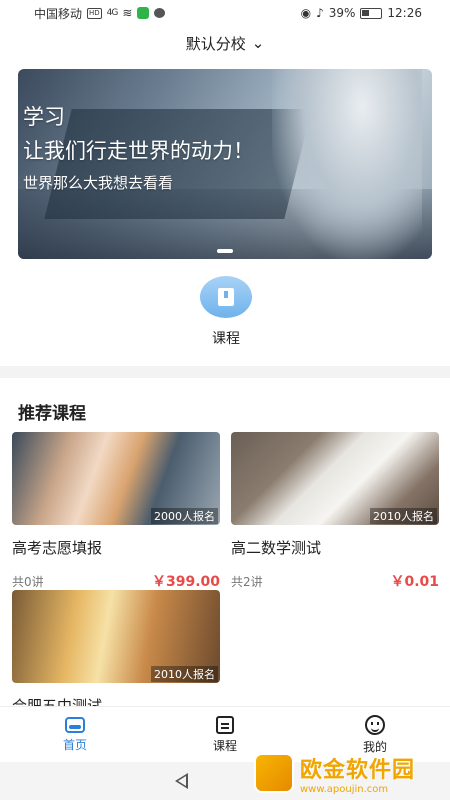 Image resolution: width=450 pixels, height=800 pixels. I want to click on course-title: 高考志愿填报, so click(57, 548).